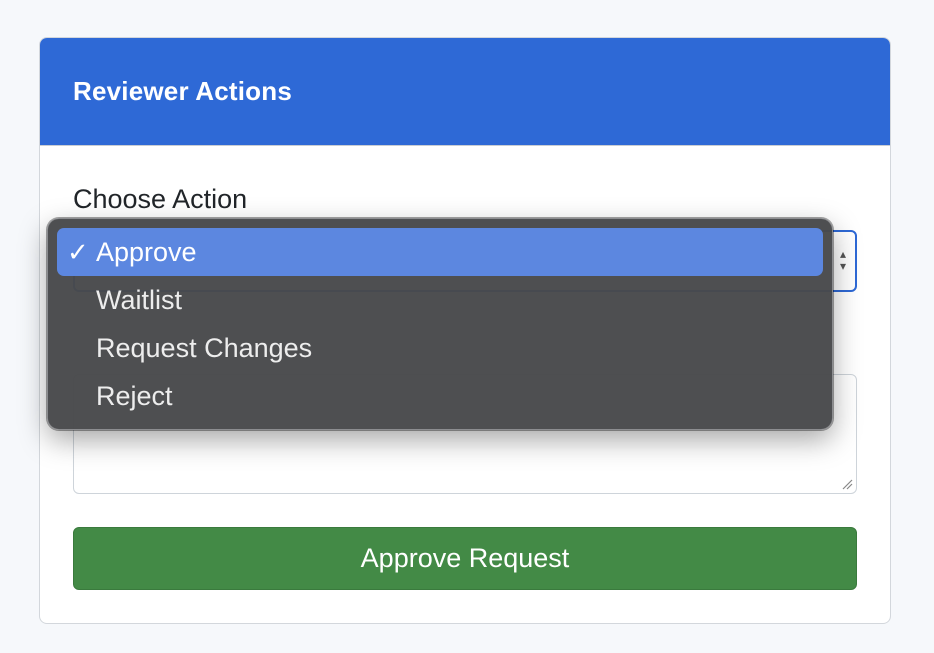 Image resolution: width=934 pixels, height=653 pixels. I want to click on option-label: Request Changes, so click(204, 347).